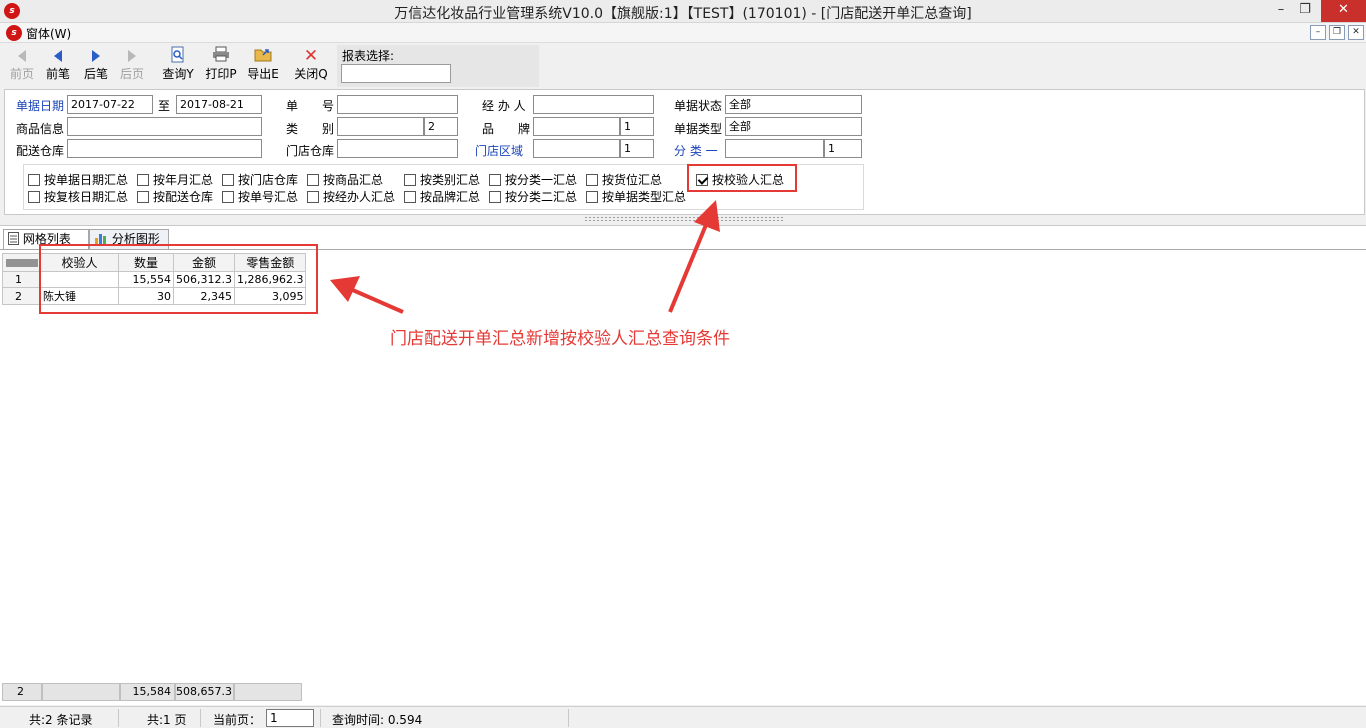  What do you see at coordinates (525, 257) in the screenshot?
I see `annotation-arrows` at bounding box center [525, 257].